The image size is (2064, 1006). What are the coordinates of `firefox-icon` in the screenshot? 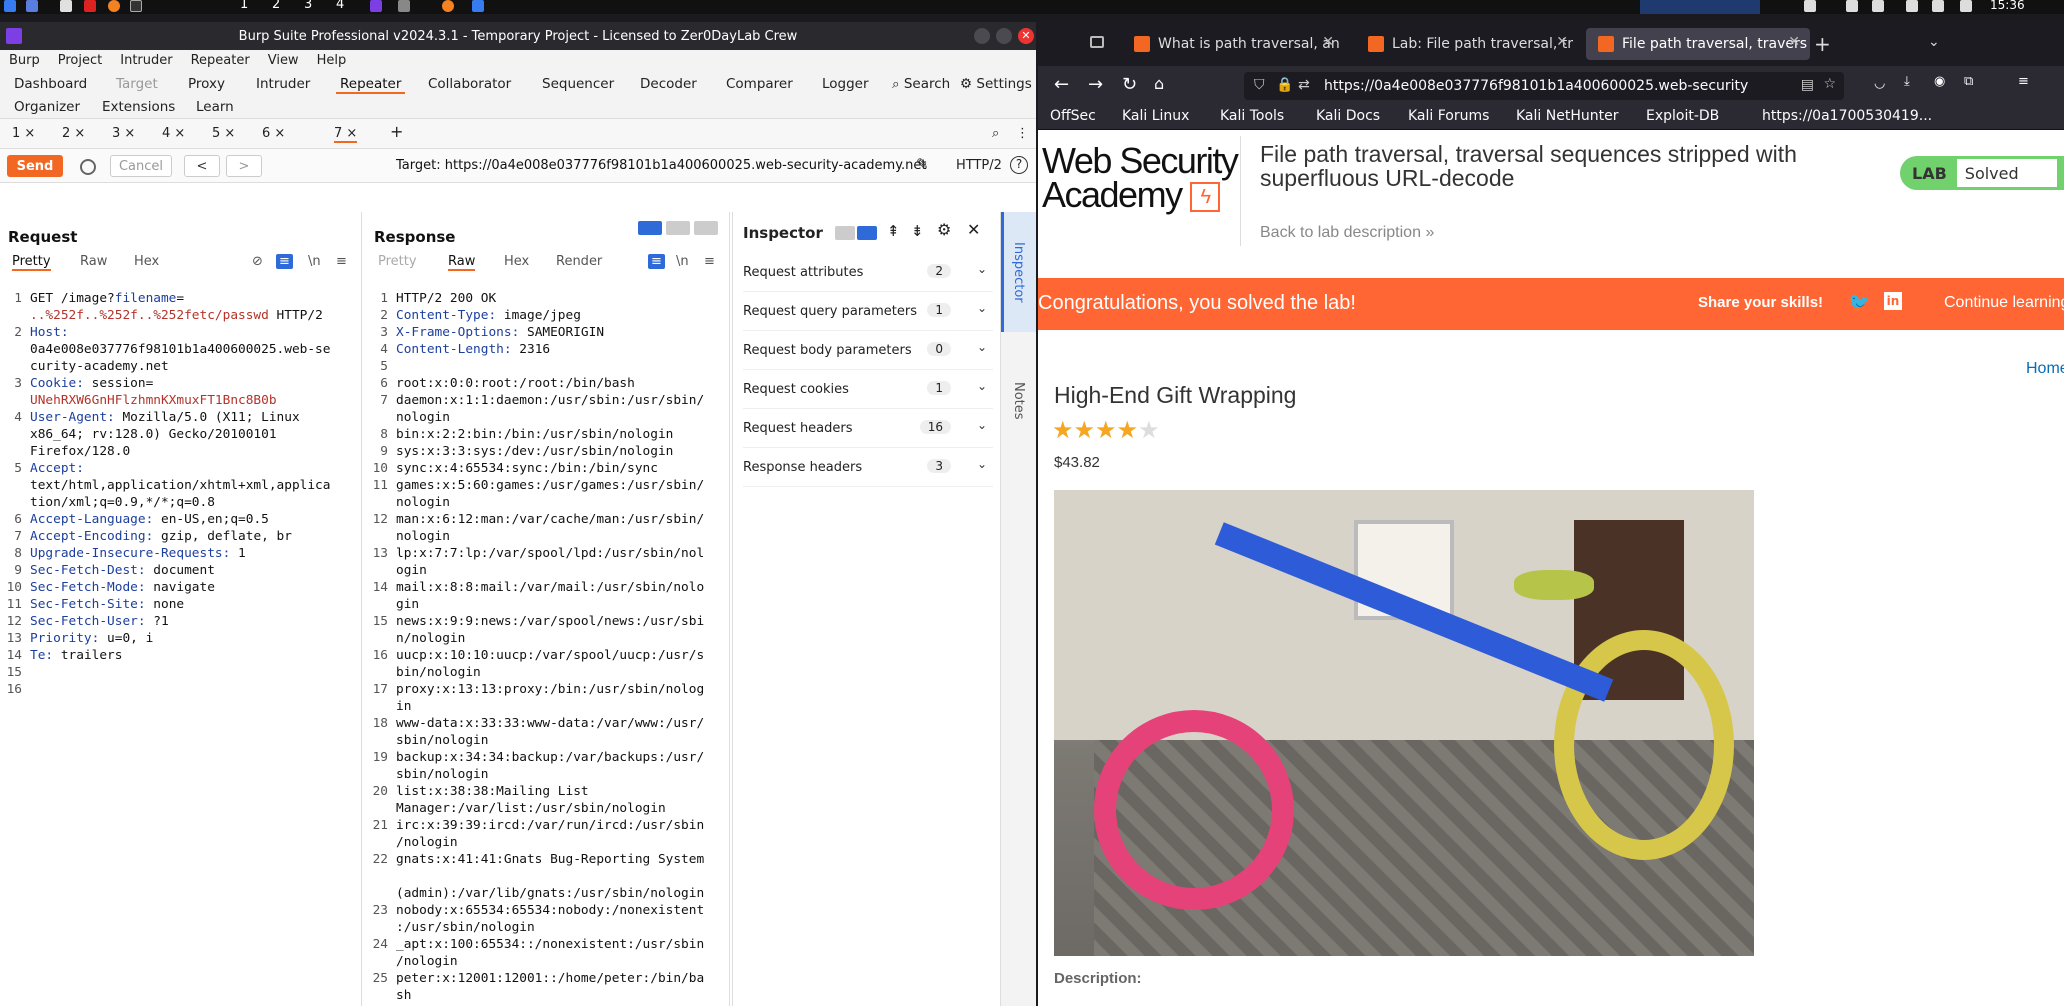 It's located at (114, 6).